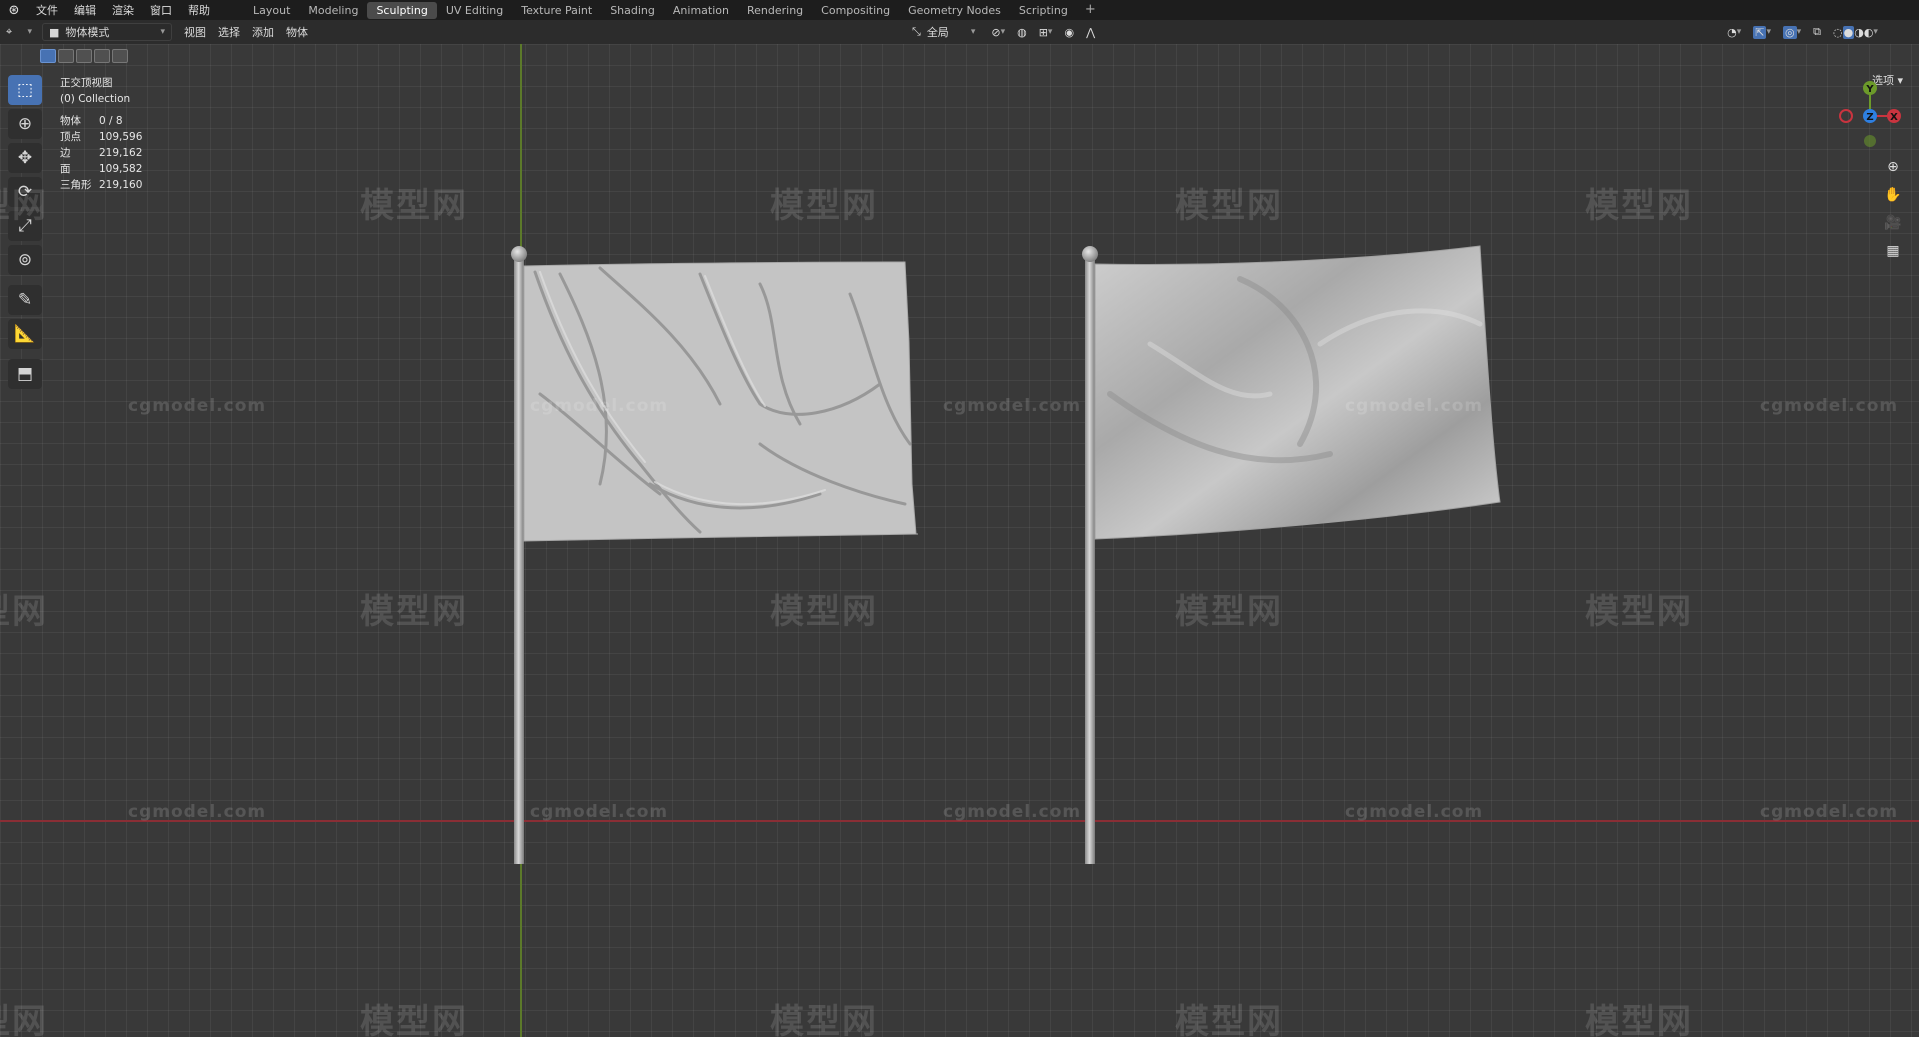 Image resolution: width=1919 pixels, height=1037 pixels. What do you see at coordinates (855, 10) in the screenshot?
I see `tab-compositing: Compositing` at bounding box center [855, 10].